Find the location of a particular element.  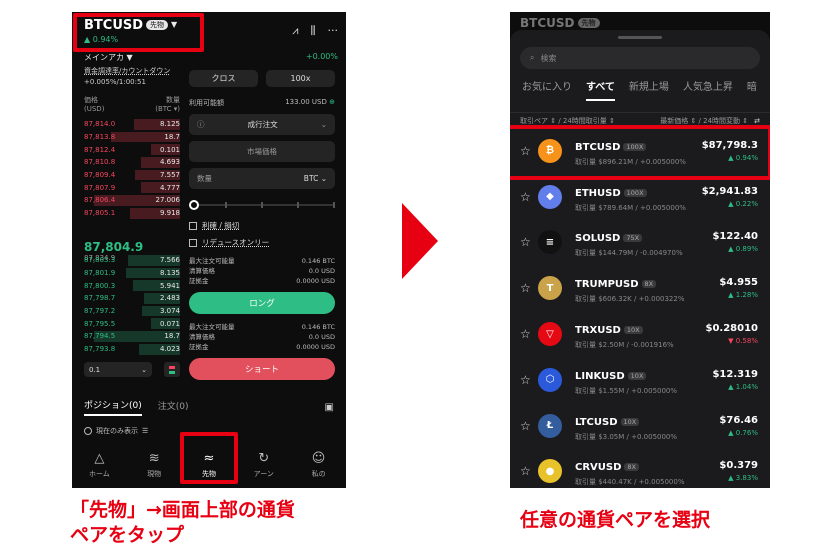

long-button: ロング is located at coordinates (262, 303).